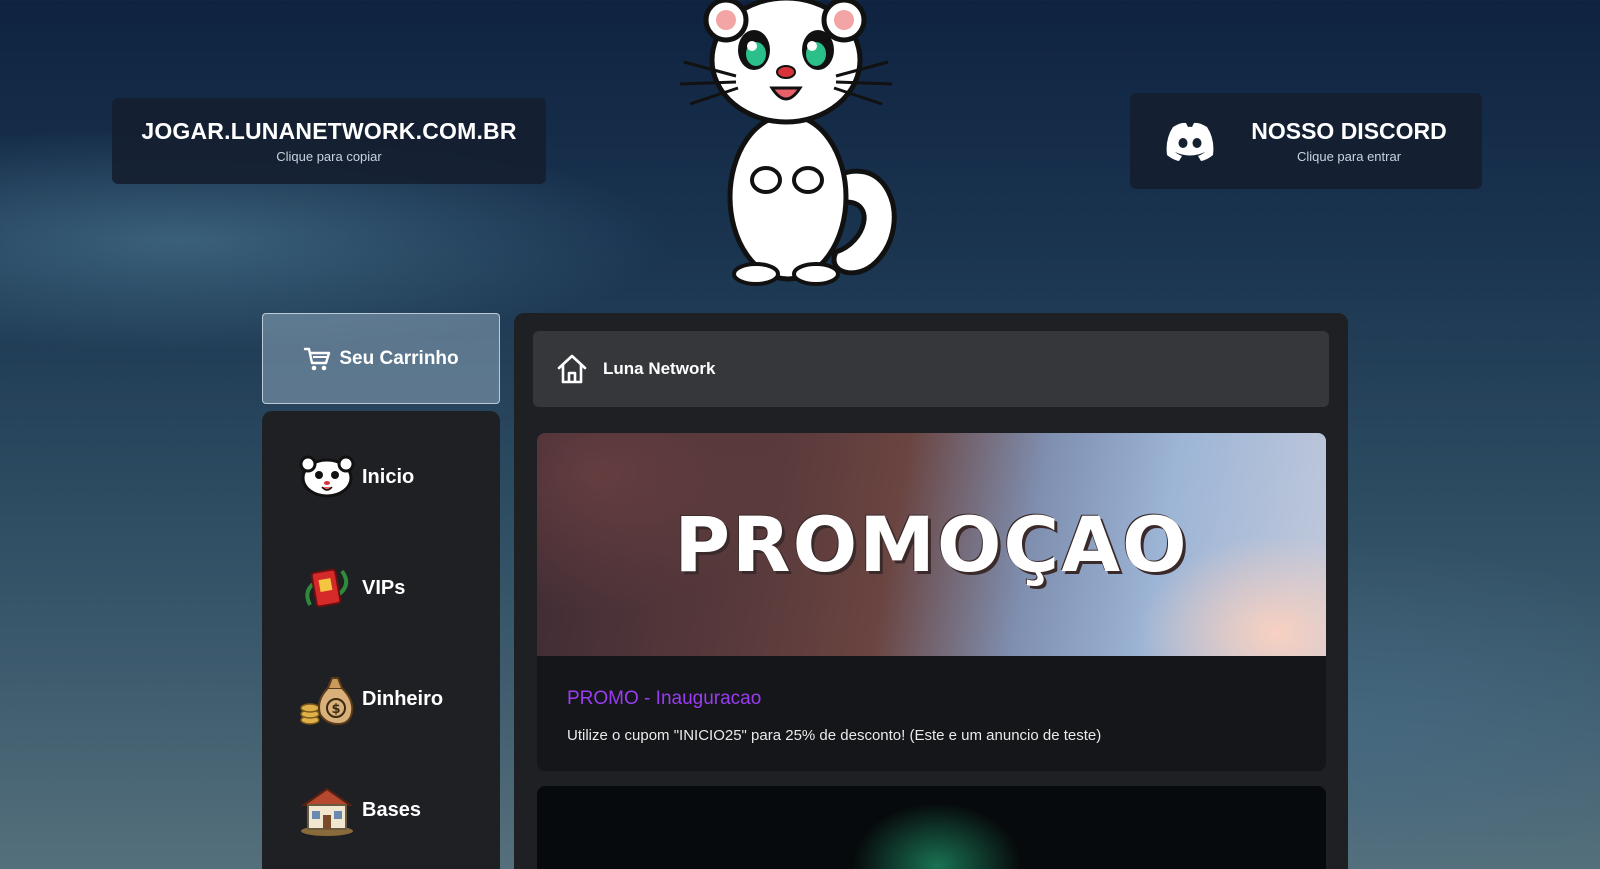 The height and width of the screenshot is (869, 1600). What do you see at coordinates (1349, 131) in the screenshot?
I see `discord-title: NOSSO DISCORD` at bounding box center [1349, 131].